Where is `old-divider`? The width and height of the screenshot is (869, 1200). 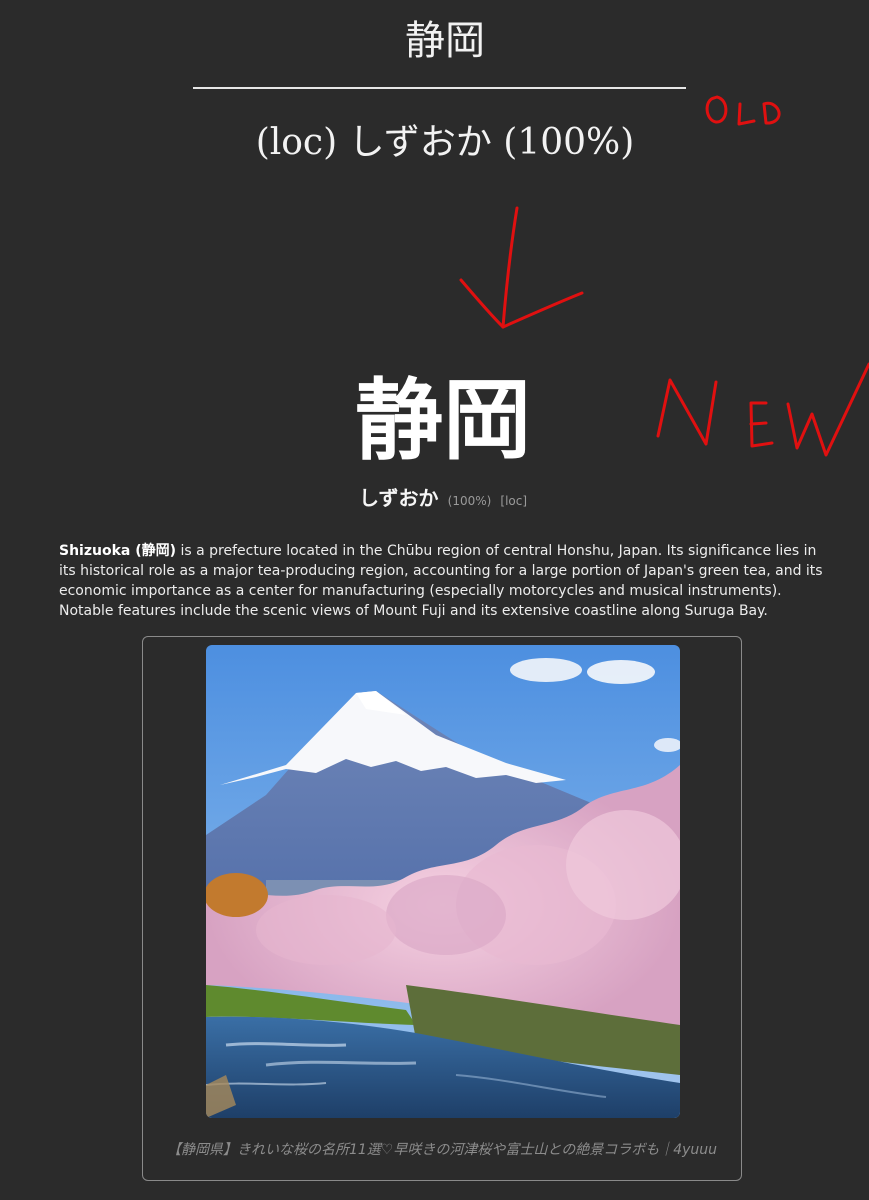 old-divider is located at coordinates (439, 88).